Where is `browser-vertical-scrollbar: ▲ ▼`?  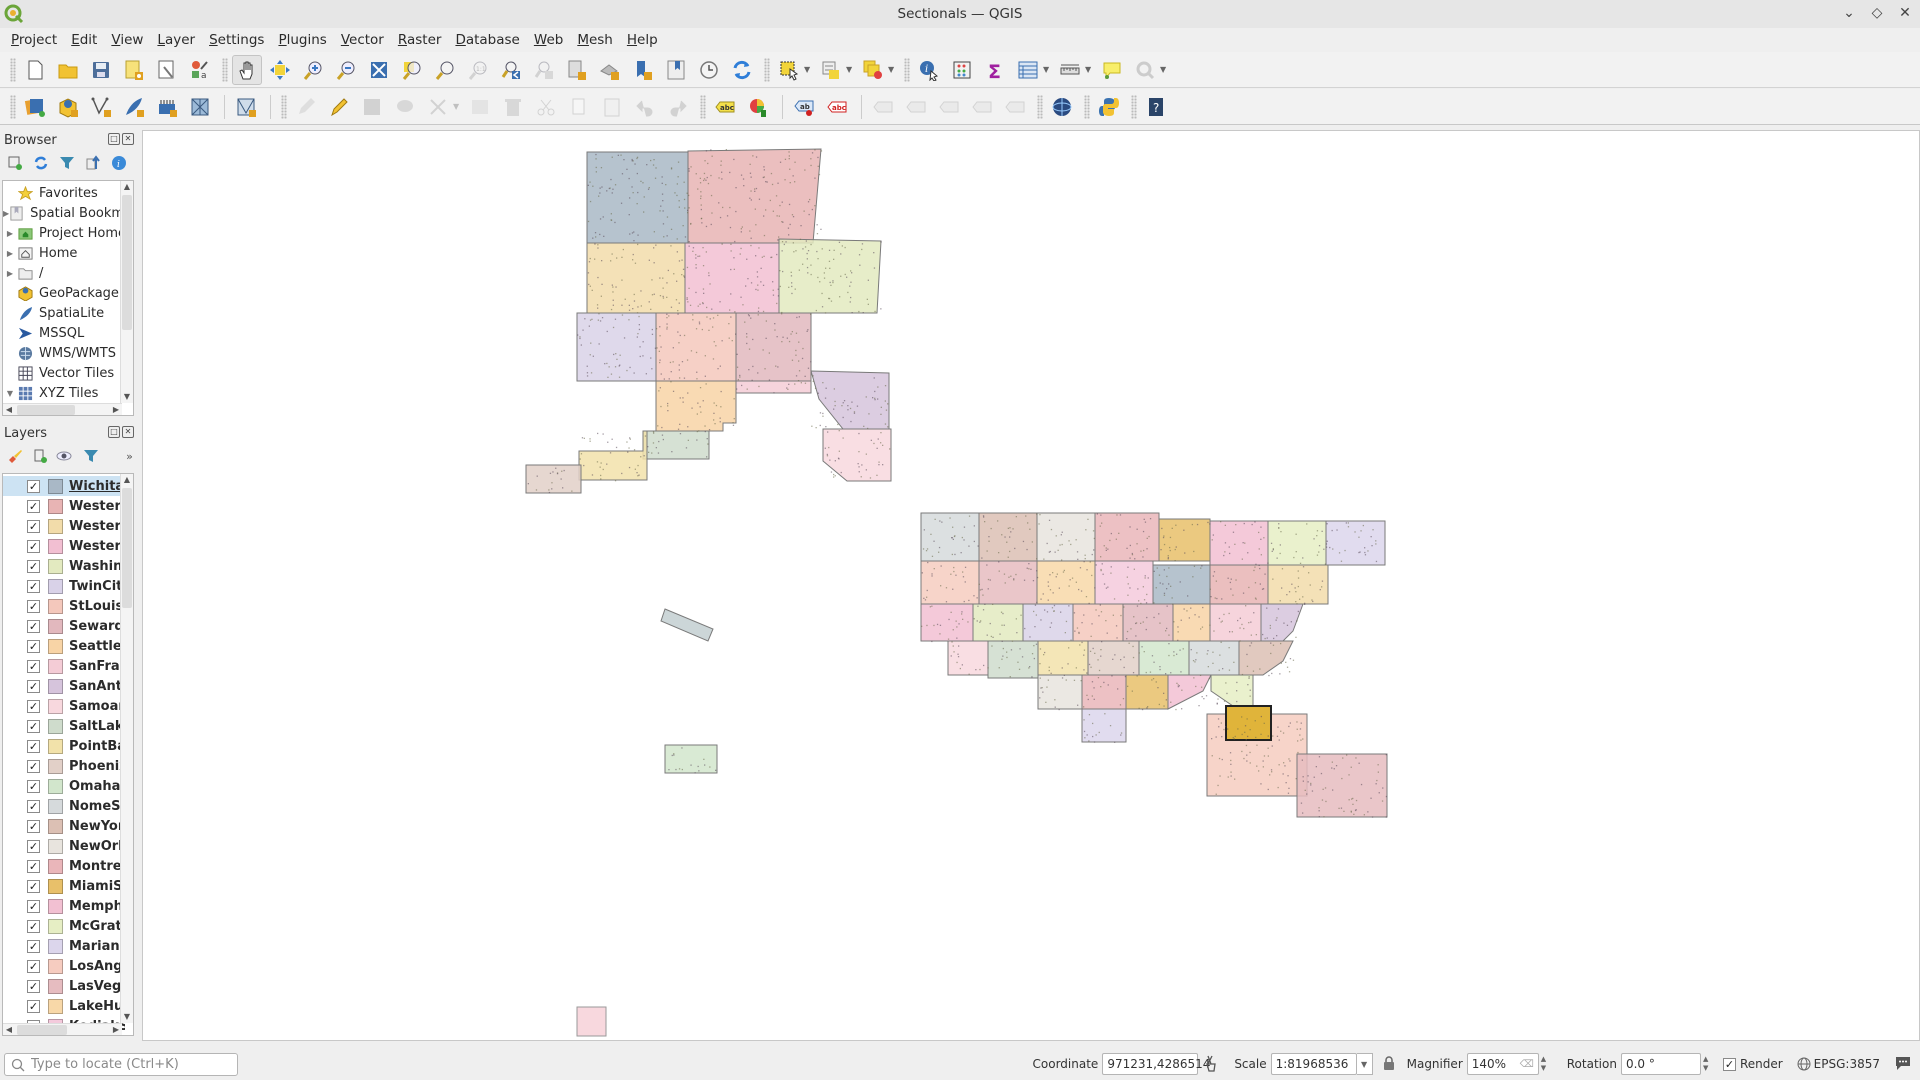 browser-vertical-scrollbar: ▲ ▼ is located at coordinates (126, 292).